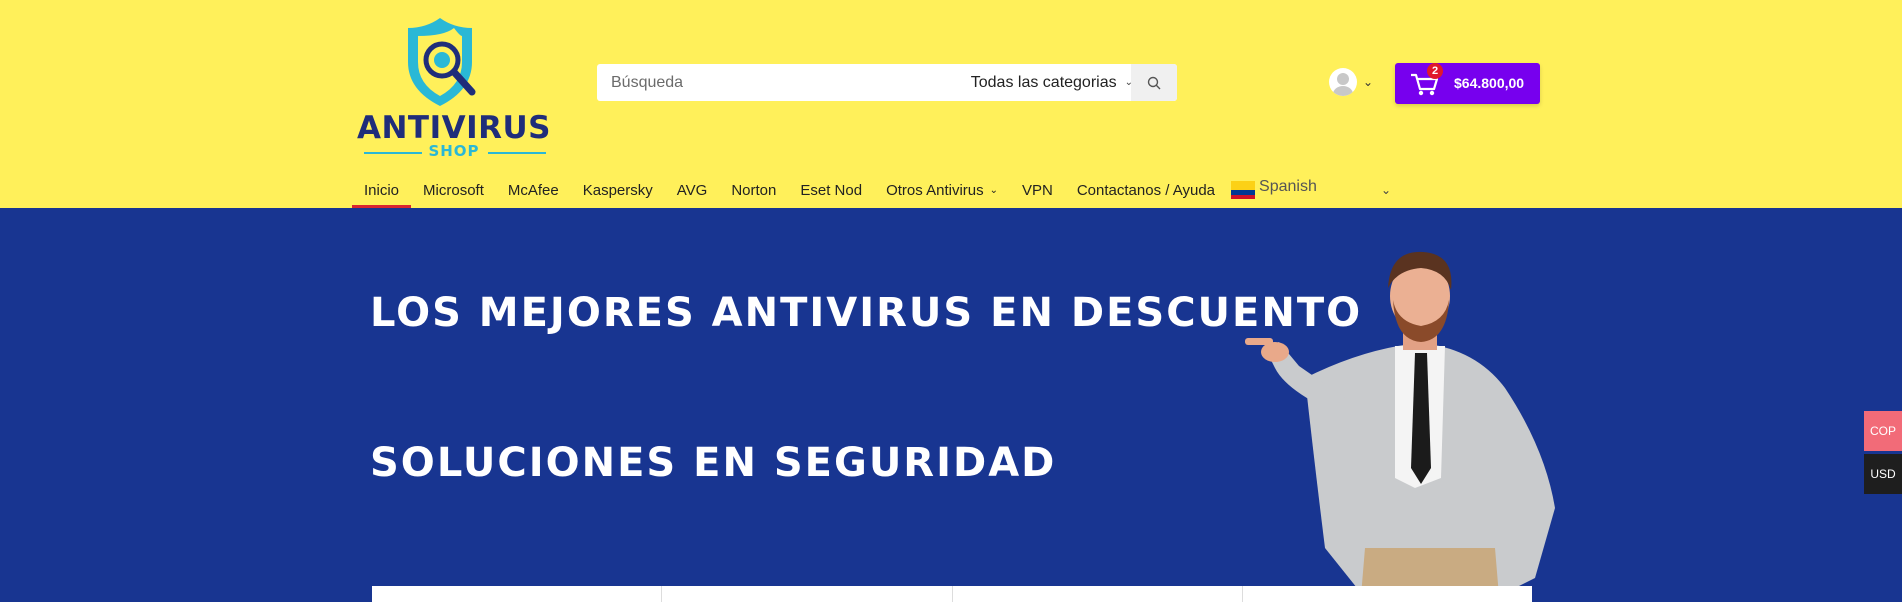  I want to click on search-icon, so click(1154, 82).